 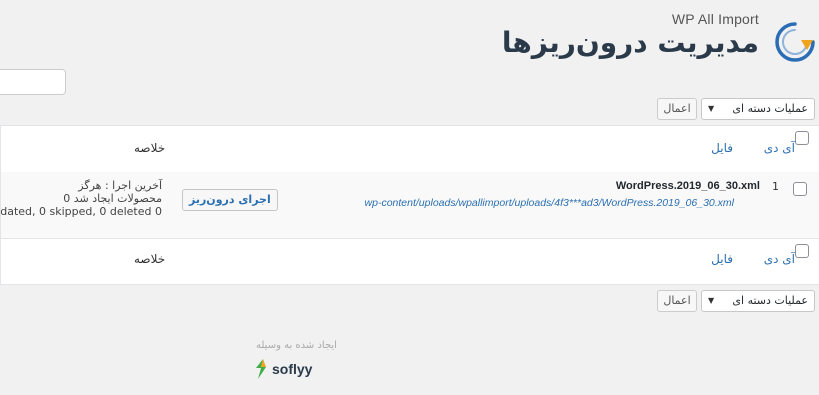 What do you see at coordinates (81, 211) in the screenshot?
I see `summary-stats: updated, 0 skipped, 0 deleted 0` at bounding box center [81, 211].